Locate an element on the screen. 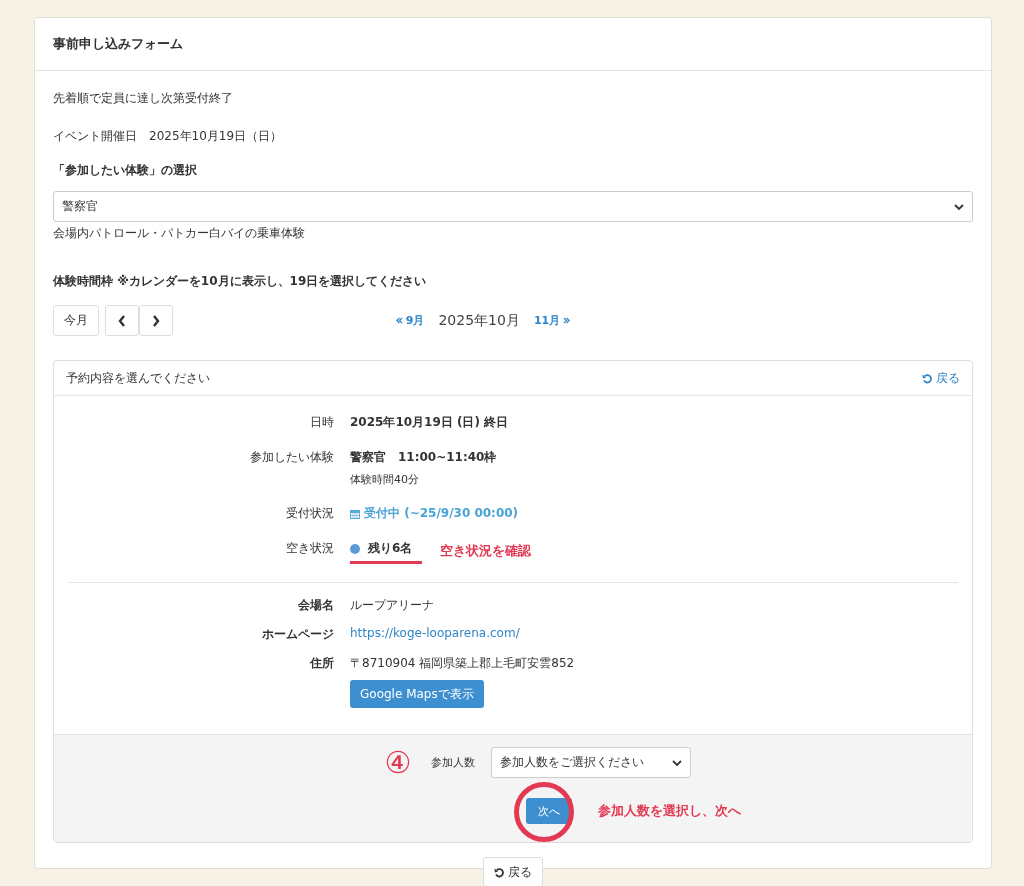  calendar-icon is located at coordinates (355, 513).